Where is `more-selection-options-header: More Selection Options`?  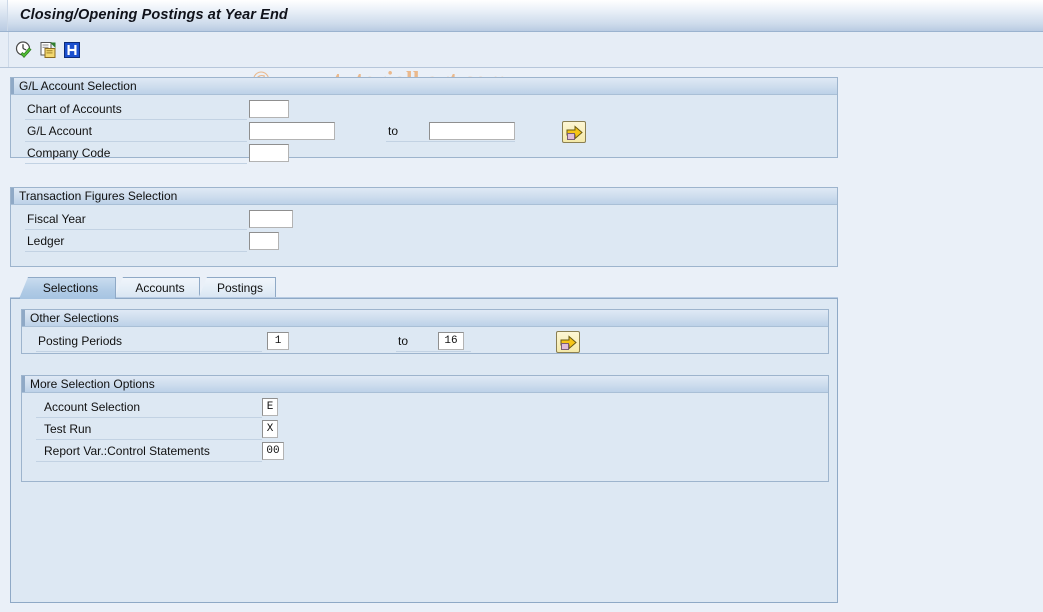
more-selection-options-header: More Selection Options is located at coordinates (425, 384).